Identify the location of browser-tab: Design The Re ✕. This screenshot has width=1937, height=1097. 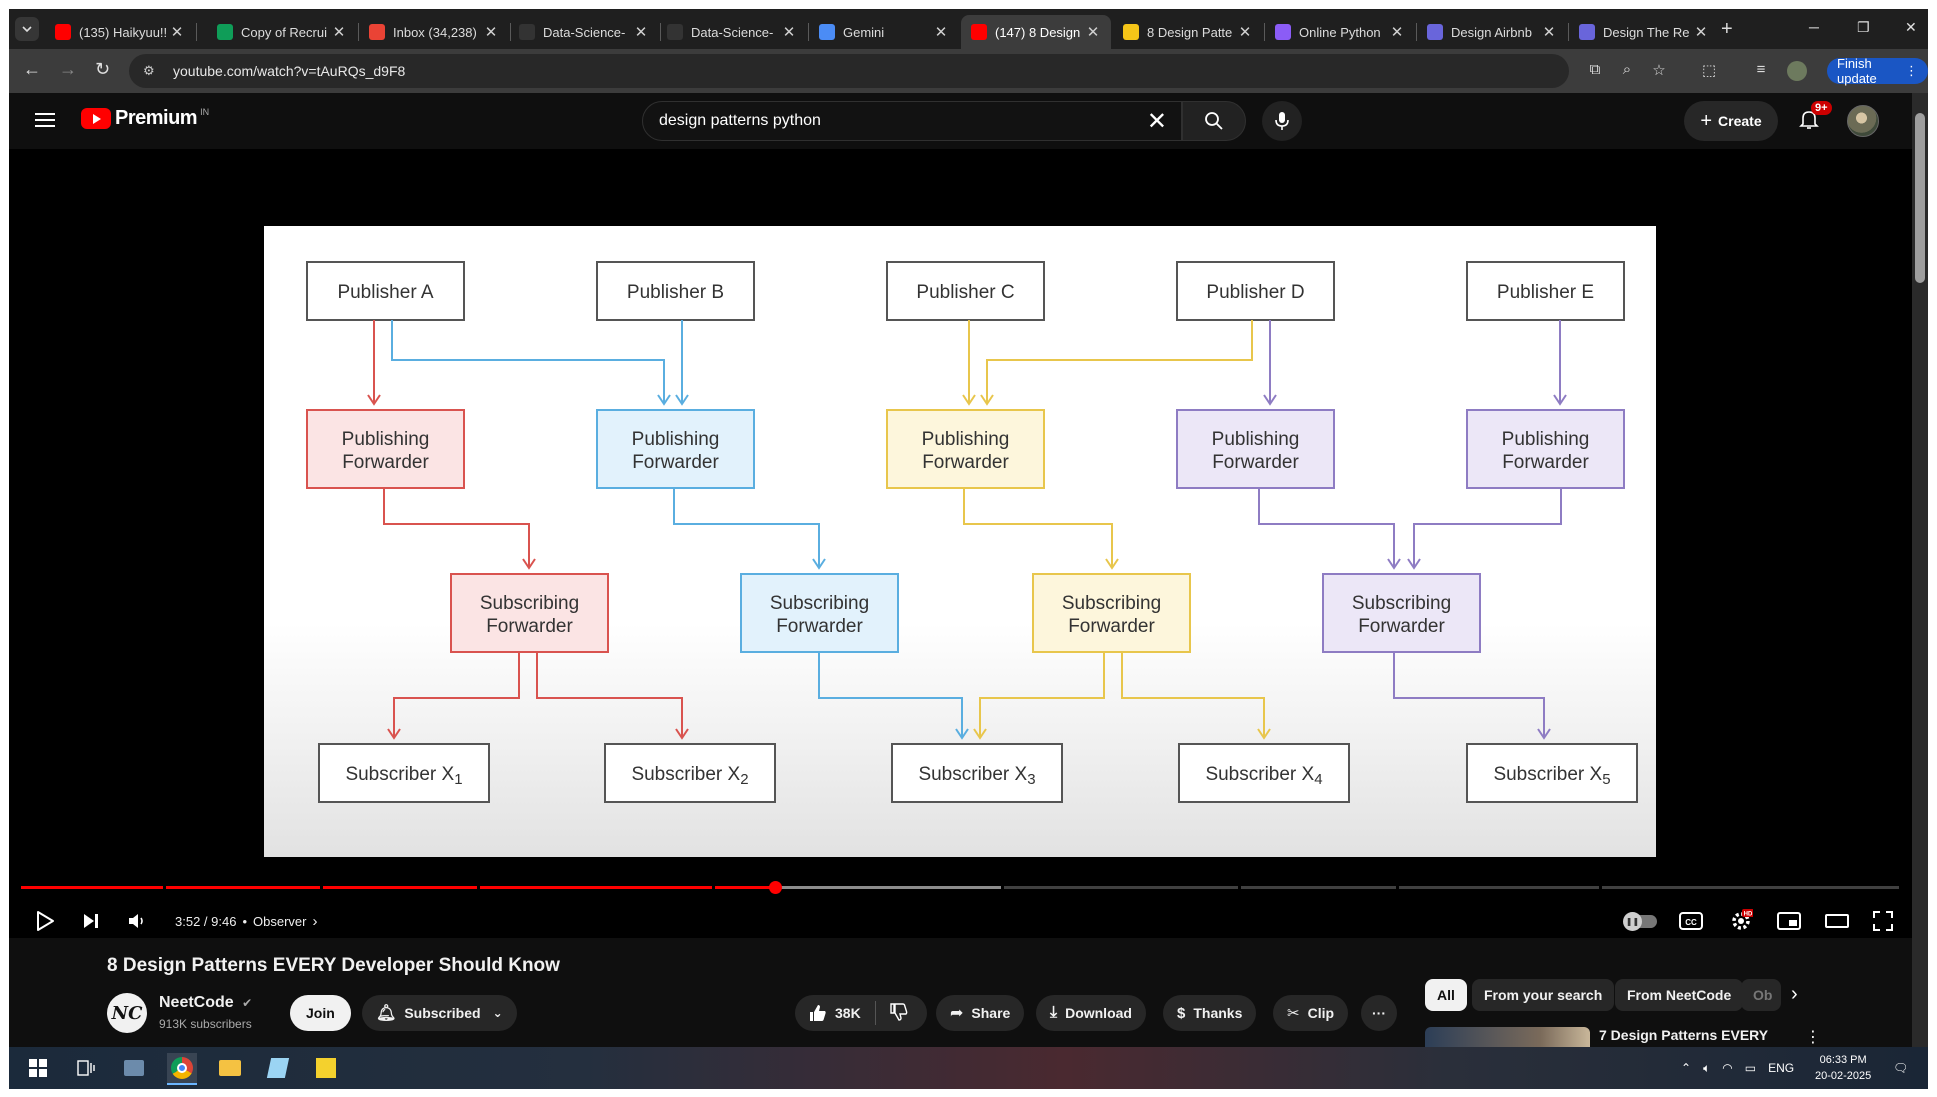
(1644, 32).